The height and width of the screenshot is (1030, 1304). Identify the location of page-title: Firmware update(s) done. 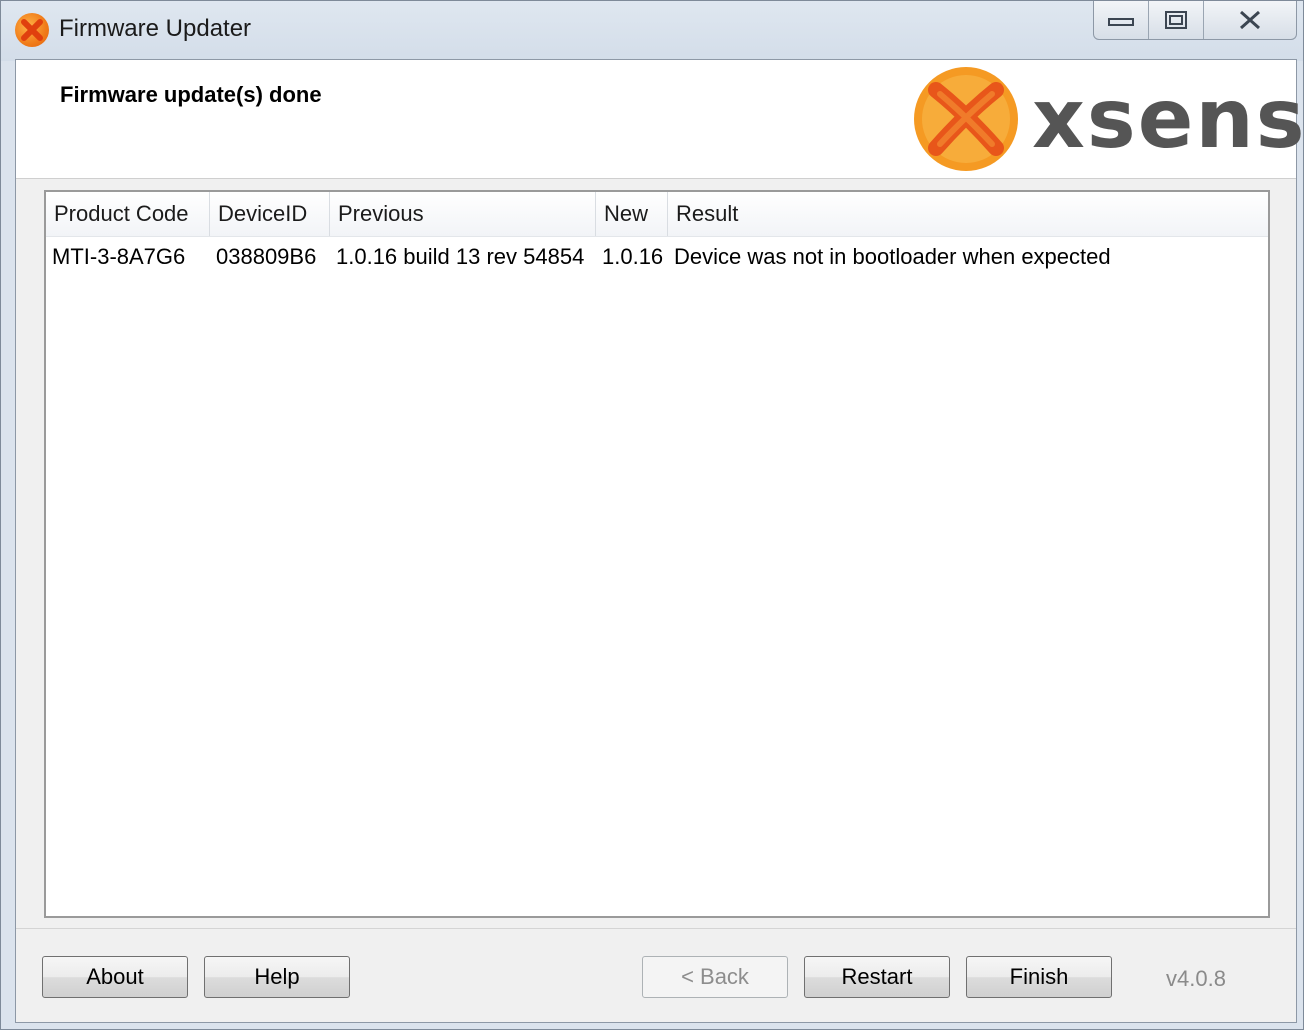
(191, 94).